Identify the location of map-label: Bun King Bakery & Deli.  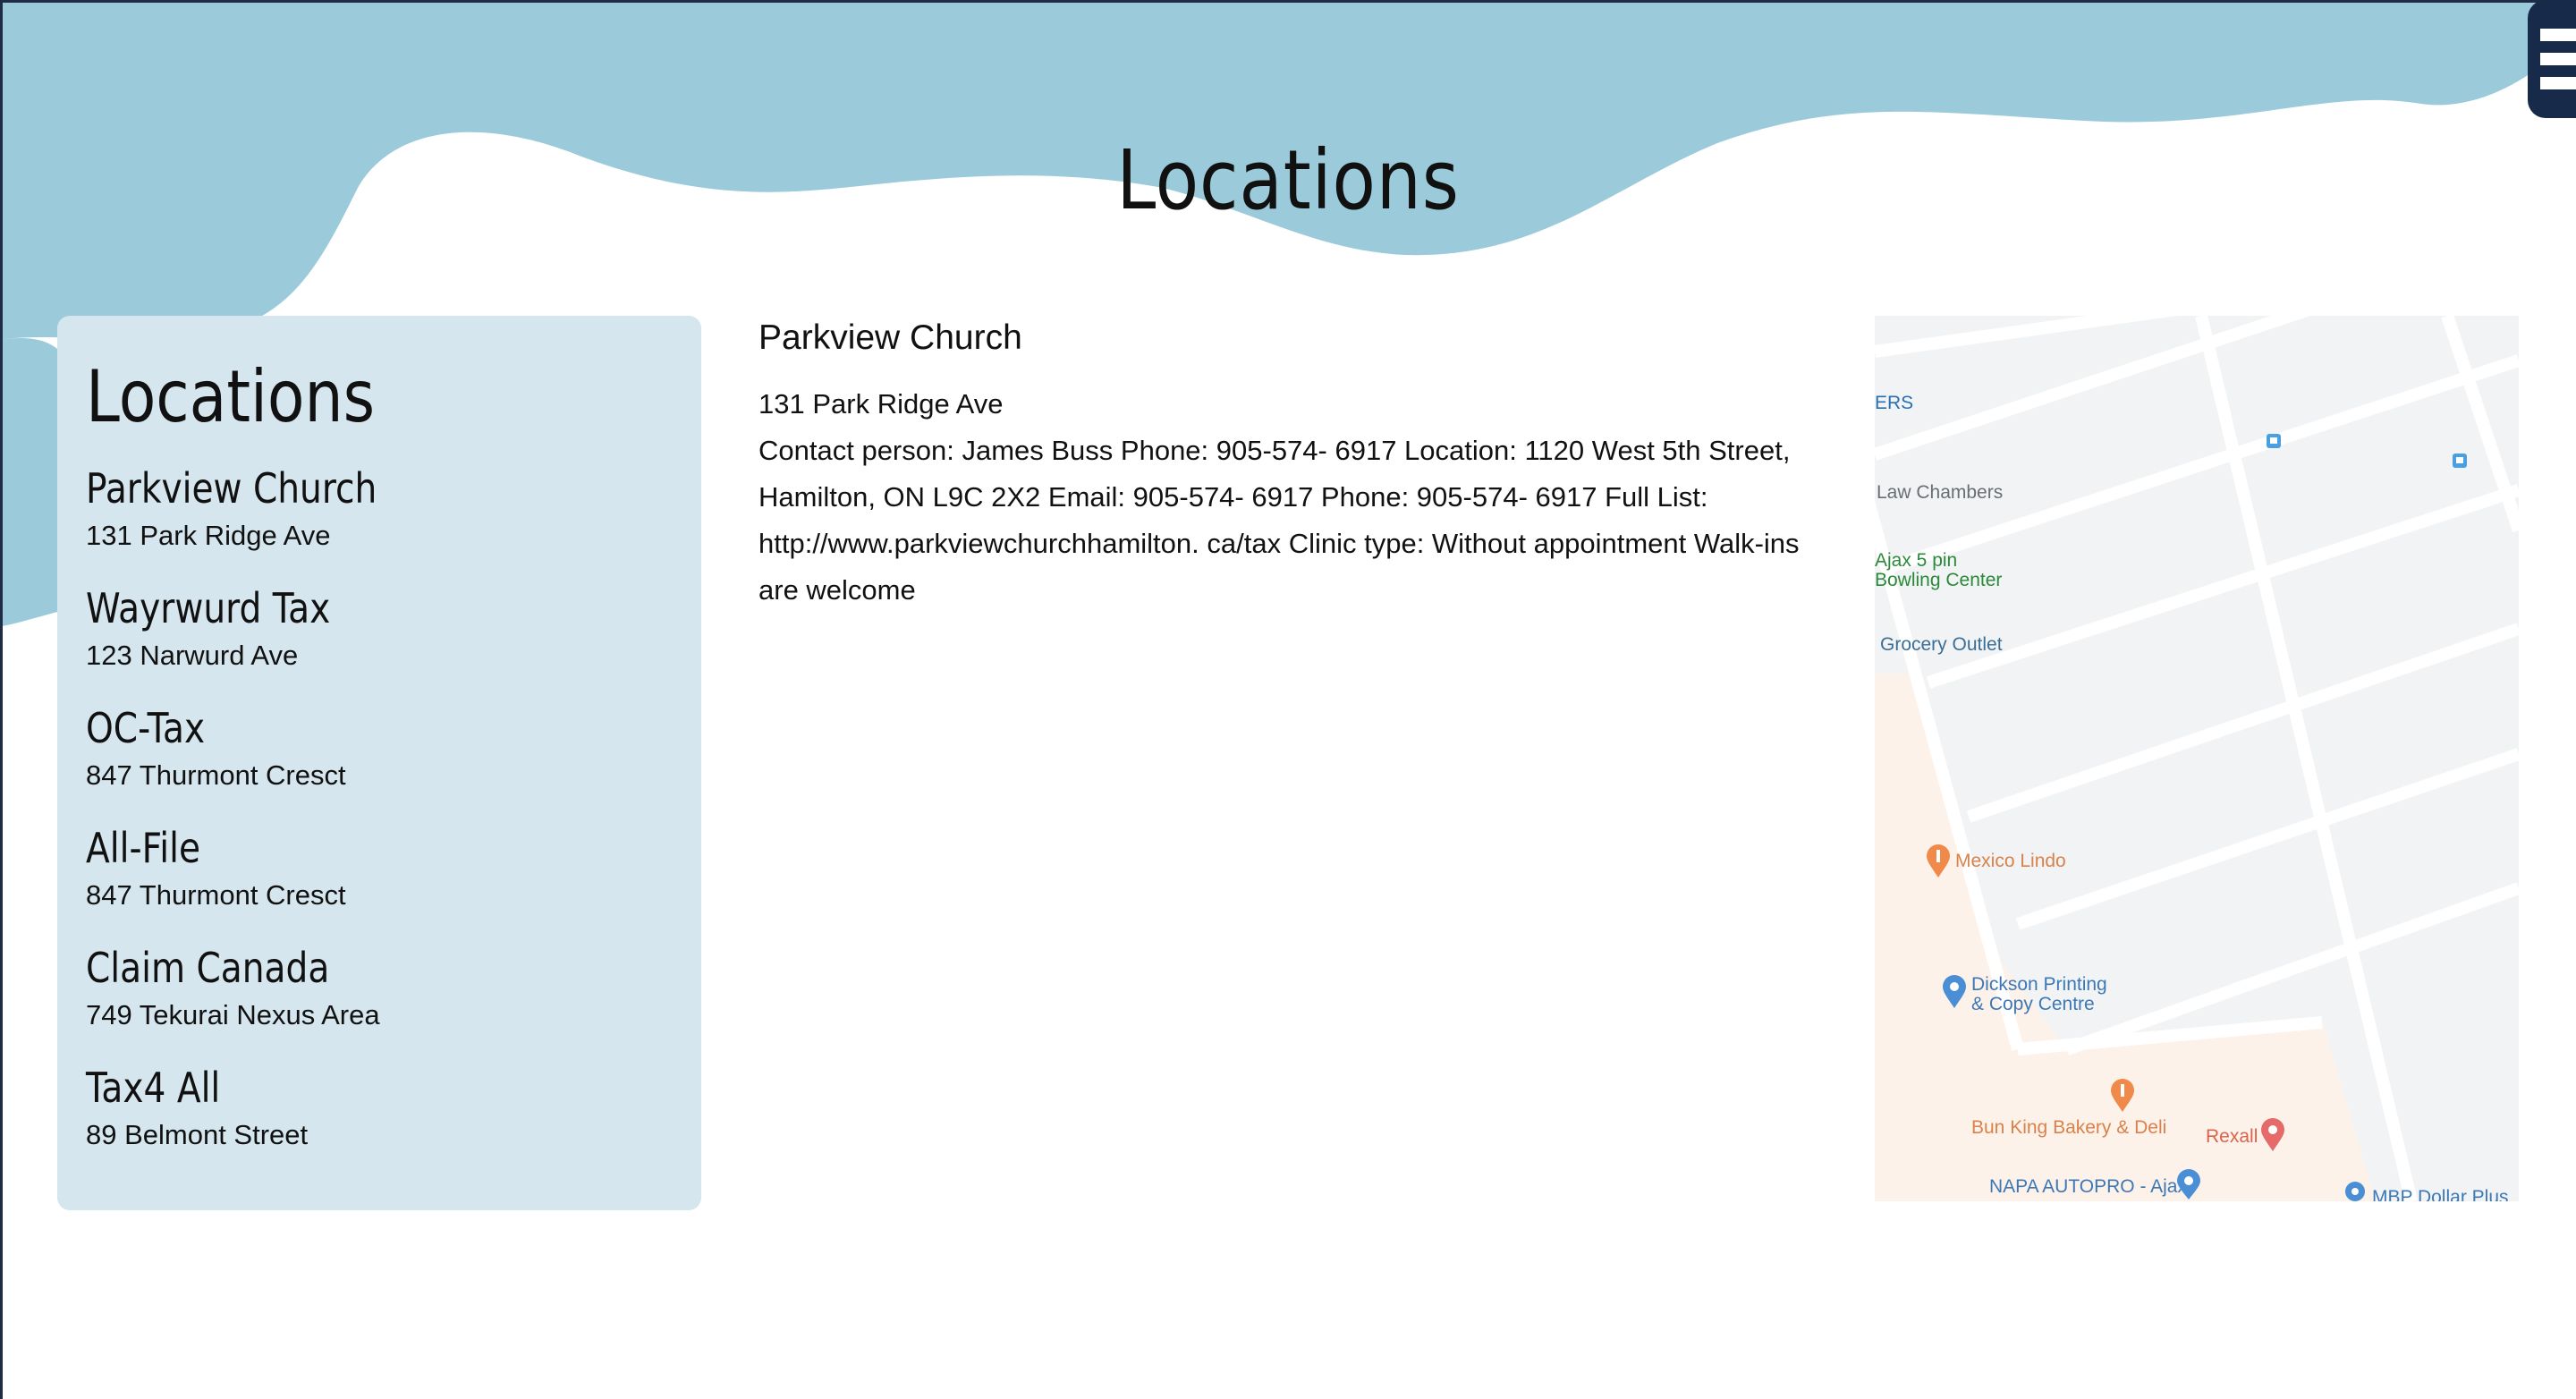
(2069, 1127).